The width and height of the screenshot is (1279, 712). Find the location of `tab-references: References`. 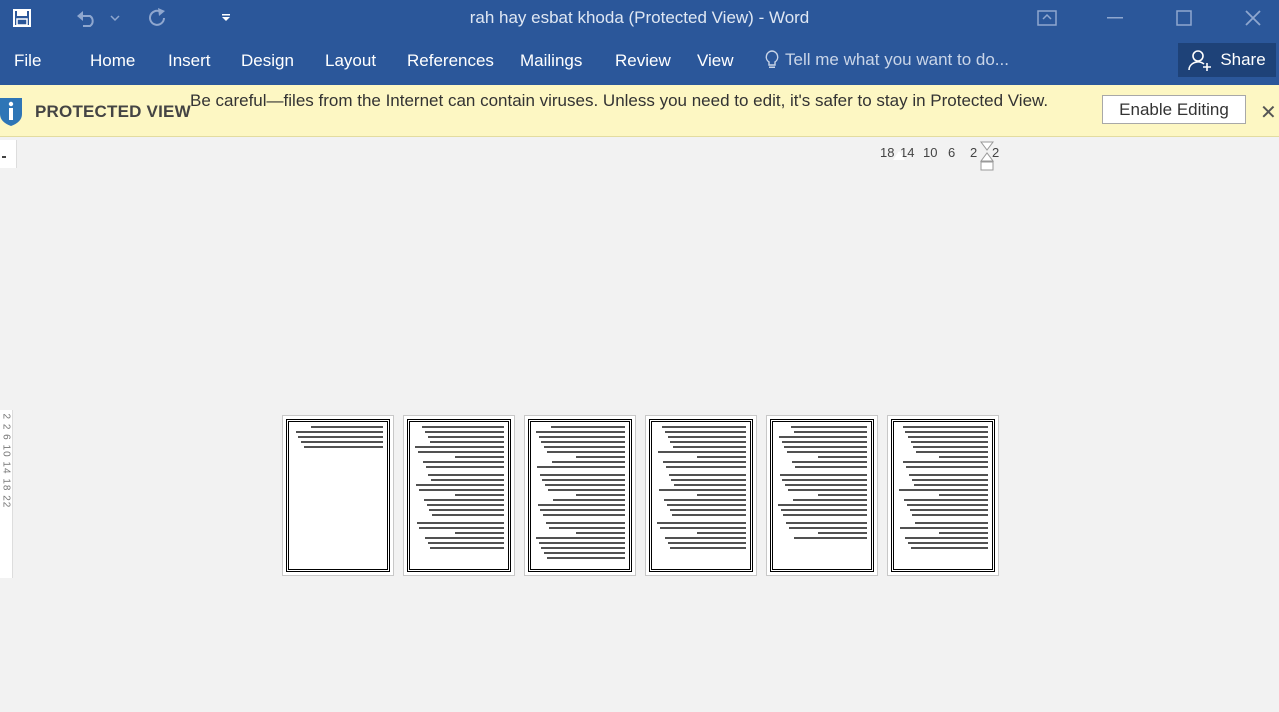

tab-references: References is located at coordinates (450, 61).